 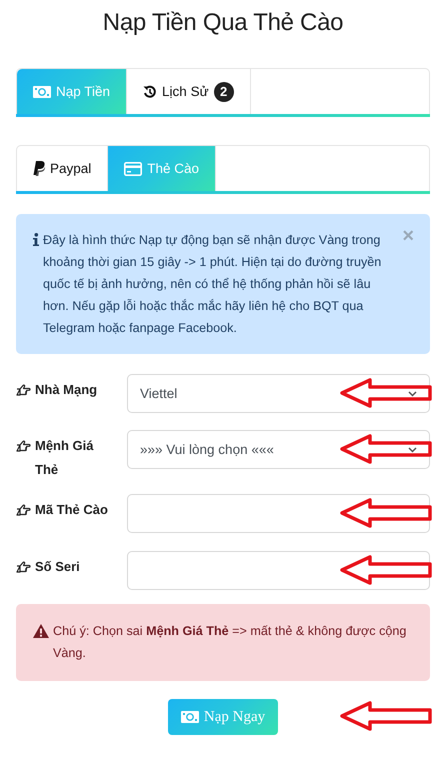 What do you see at coordinates (278, 449) in the screenshot?
I see `select-field: »»» Vui lòng chọn «««` at bounding box center [278, 449].